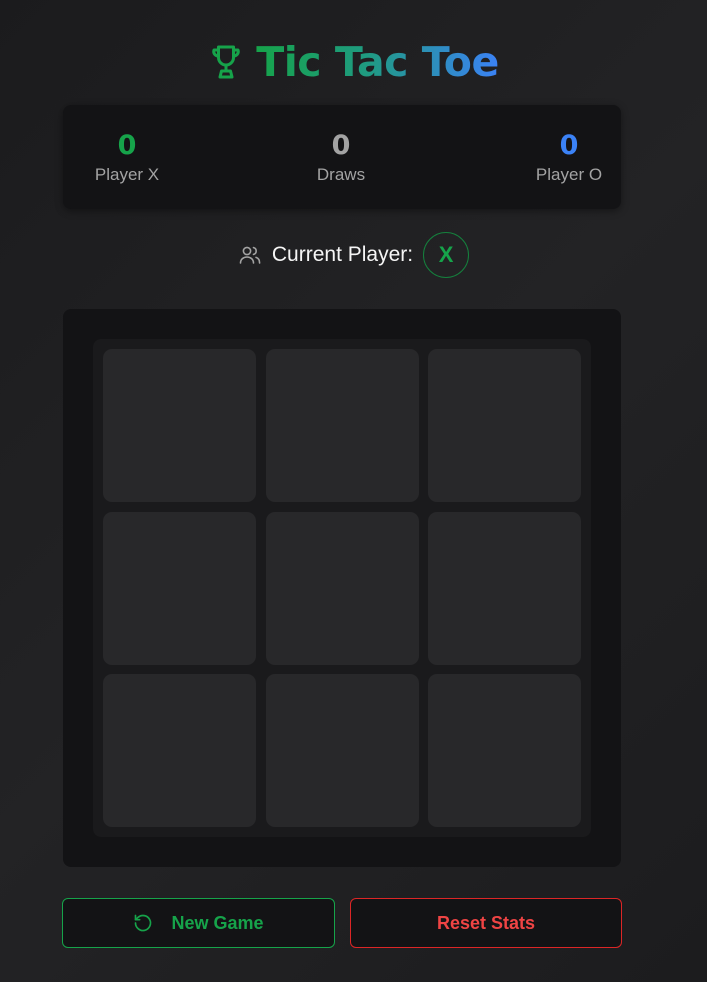 This screenshot has width=707, height=982. I want to click on current-player-status: Current Player: X, so click(353, 255).